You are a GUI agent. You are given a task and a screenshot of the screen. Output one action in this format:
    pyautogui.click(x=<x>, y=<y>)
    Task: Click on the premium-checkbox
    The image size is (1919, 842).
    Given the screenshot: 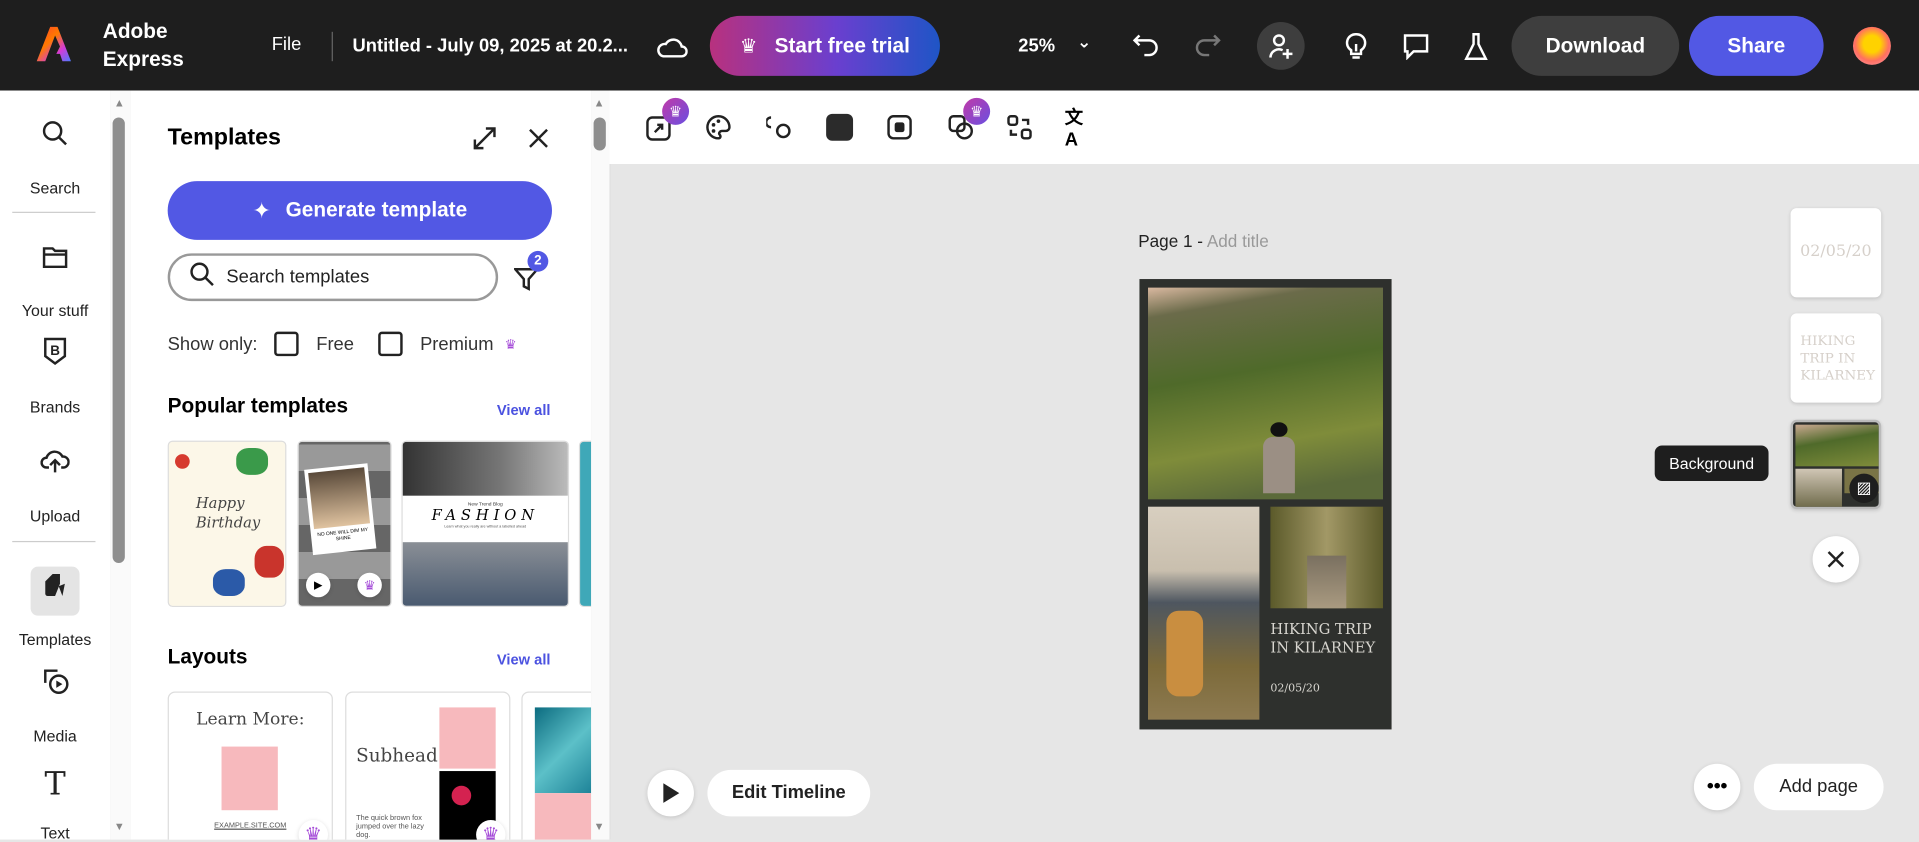 What is the action you would take?
    pyautogui.click(x=390, y=344)
    